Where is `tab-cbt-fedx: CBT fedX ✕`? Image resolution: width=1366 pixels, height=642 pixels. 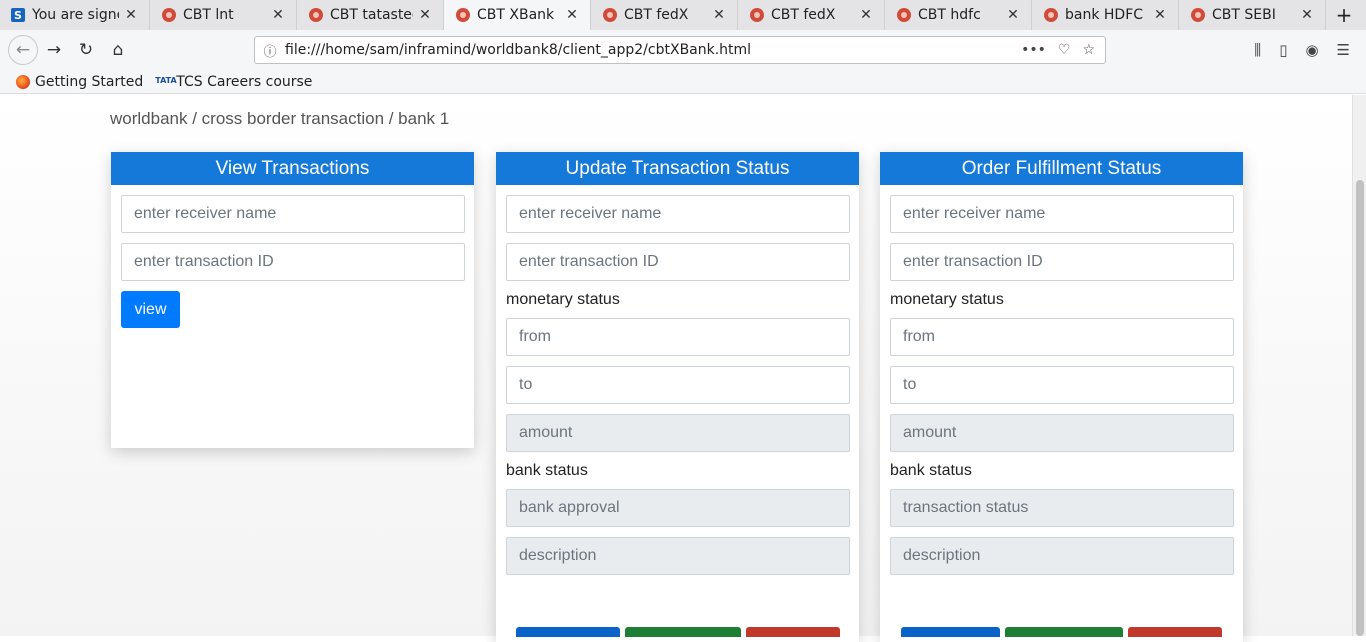 tab-cbt-fedx: CBT fedX ✕ is located at coordinates (664, 15).